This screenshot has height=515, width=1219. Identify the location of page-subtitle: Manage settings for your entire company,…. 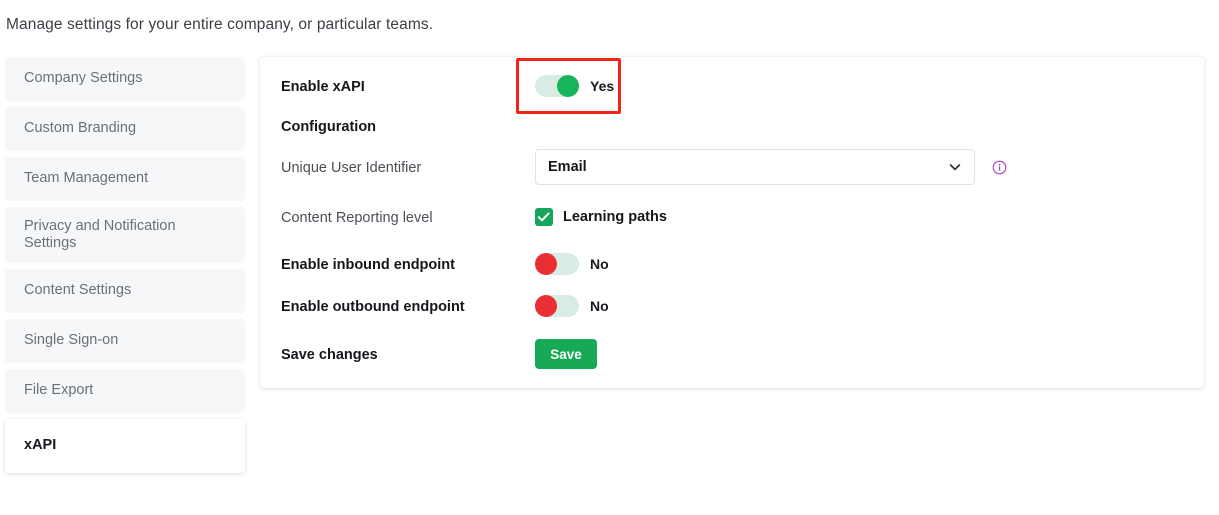
(220, 24).